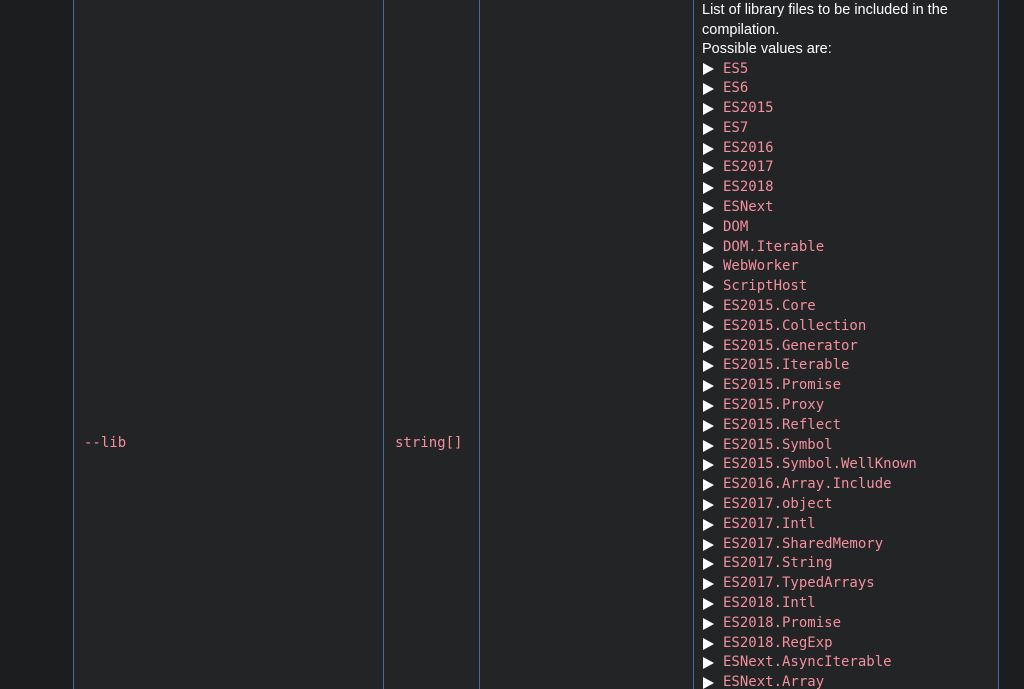  Describe the element at coordinates (761, 266) in the screenshot. I see `possible-value-code: WebWorker` at that location.